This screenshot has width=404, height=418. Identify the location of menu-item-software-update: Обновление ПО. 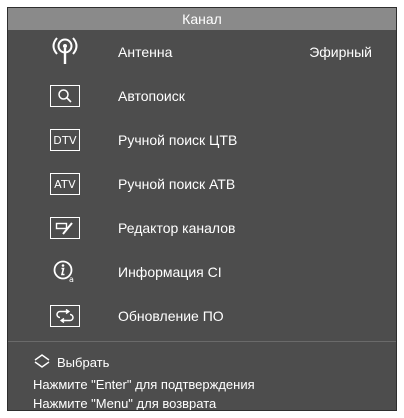
(202, 316).